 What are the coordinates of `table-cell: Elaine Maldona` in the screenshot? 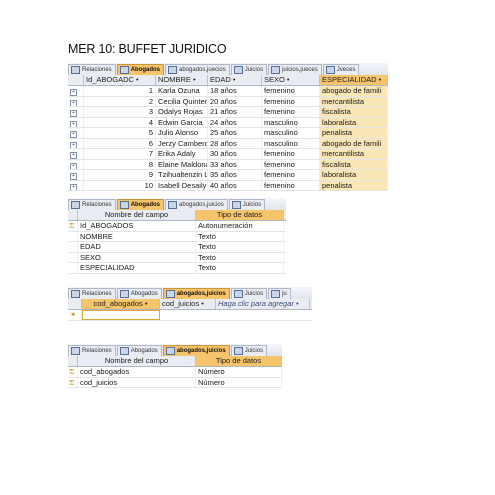 It's located at (182, 164).